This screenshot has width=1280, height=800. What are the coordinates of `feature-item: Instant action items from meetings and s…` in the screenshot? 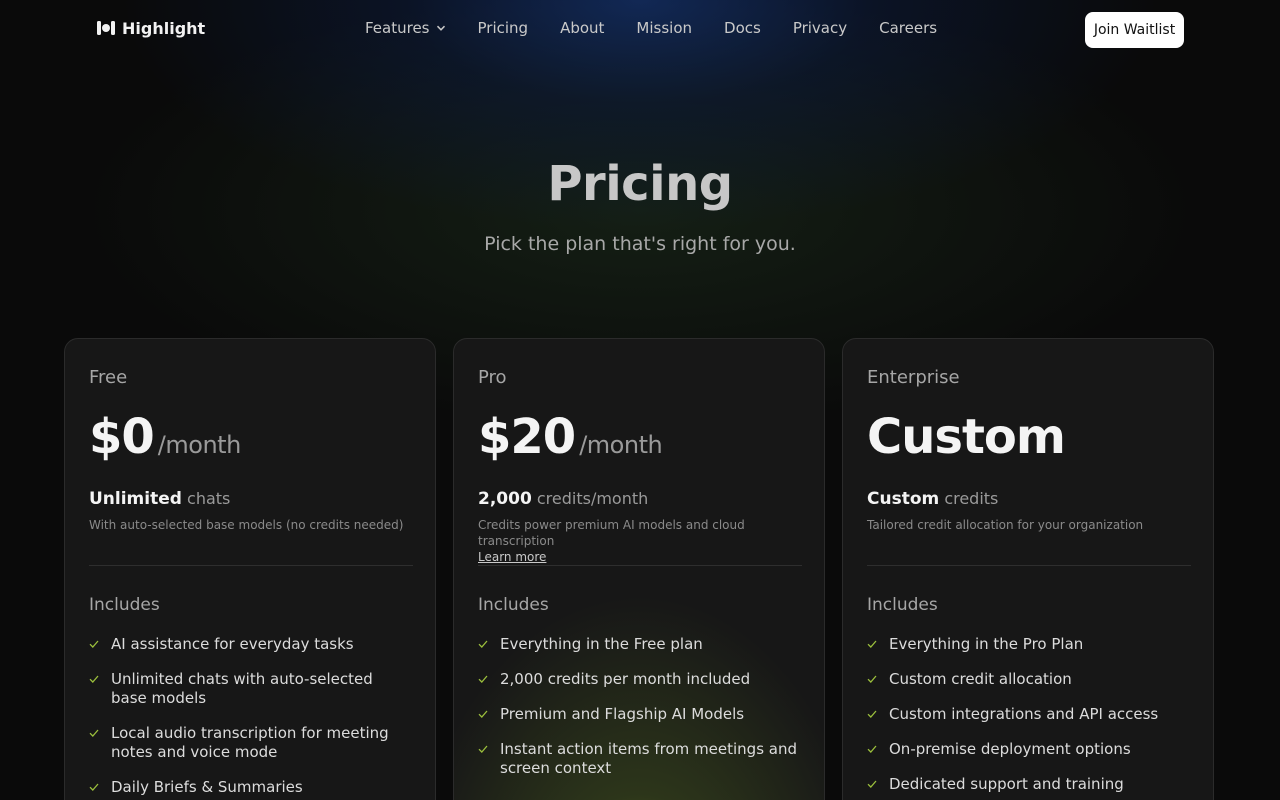 It's located at (640, 759).